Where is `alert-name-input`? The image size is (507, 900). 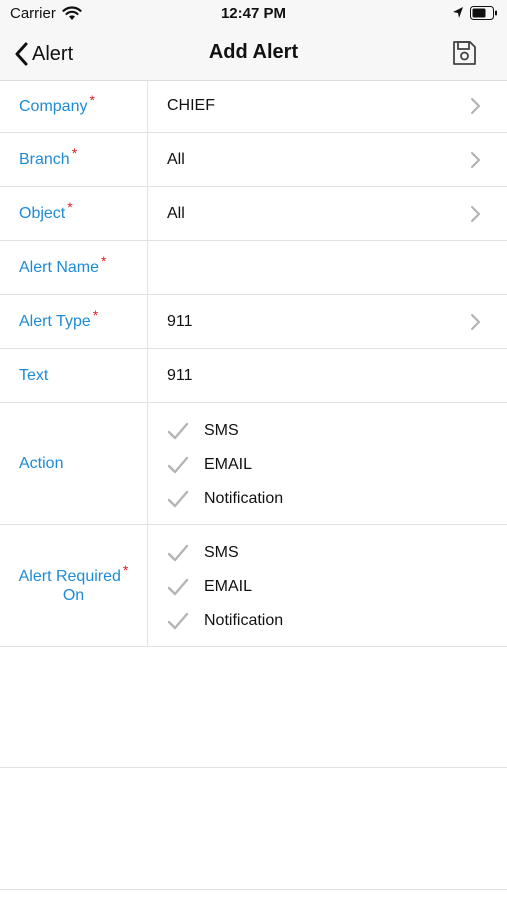 alert-name-input is located at coordinates (327, 267).